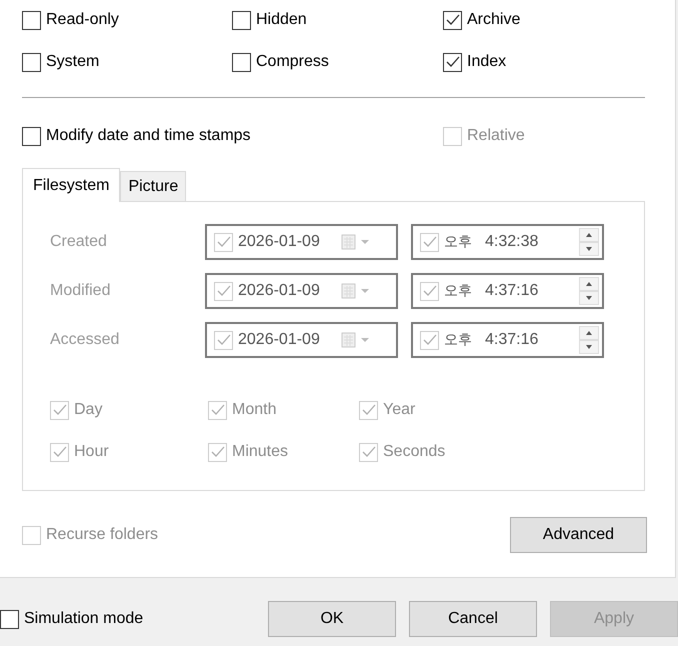  Describe the element at coordinates (73, 62) in the screenshot. I see `checkbox-label: System` at that location.